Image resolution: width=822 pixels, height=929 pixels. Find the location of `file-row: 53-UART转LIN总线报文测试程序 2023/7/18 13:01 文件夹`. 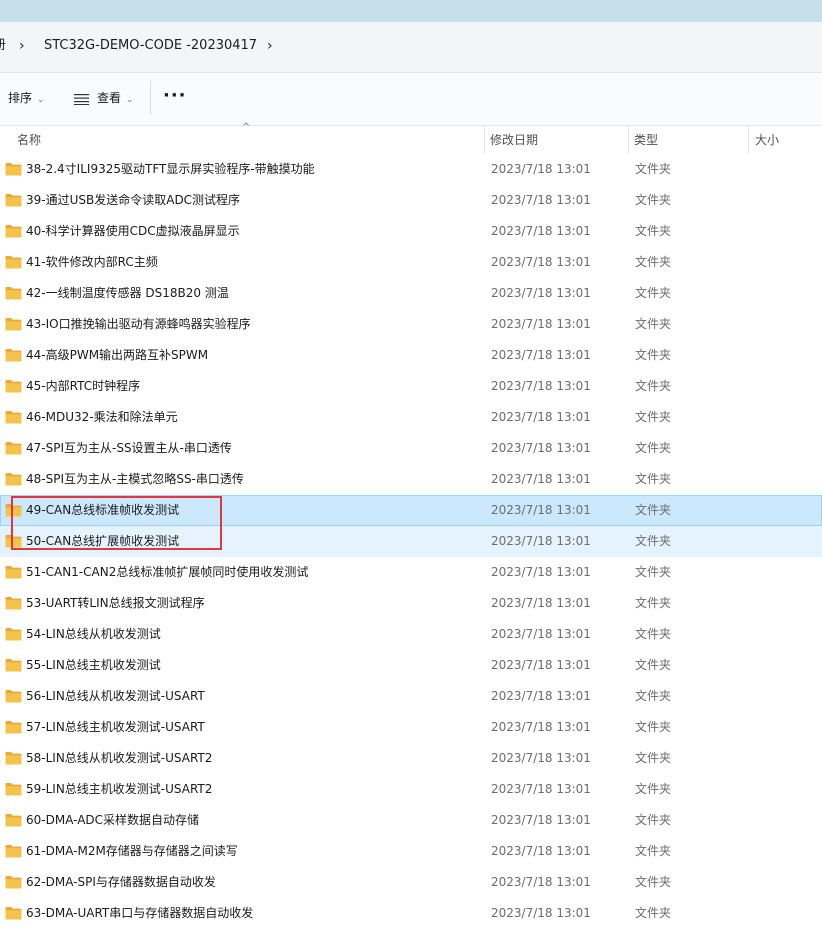

file-row: 53-UART转LIN总线报文测试程序 2023/7/18 13:01 文件夹 is located at coordinates (411, 603).